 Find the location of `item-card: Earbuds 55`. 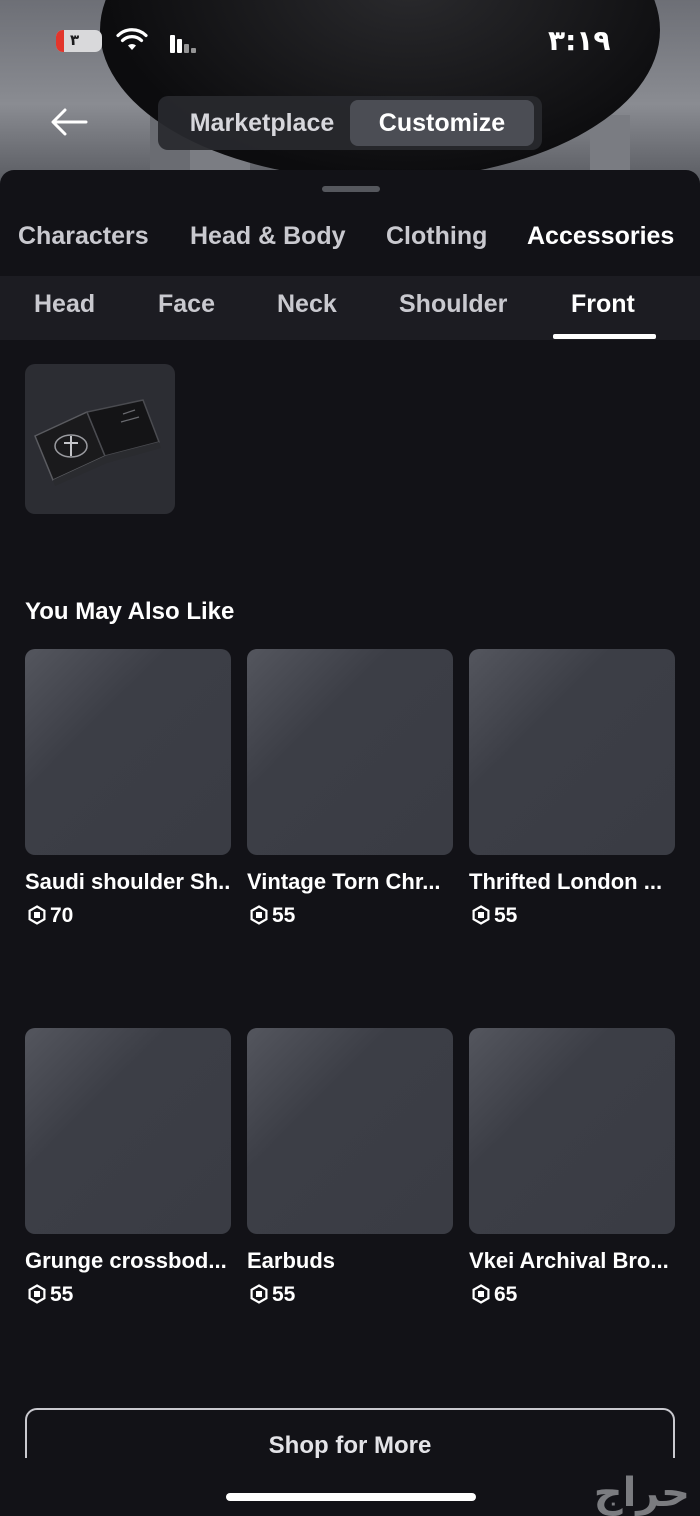

item-card: Earbuds 55 is located at coordinates (350, 1168).